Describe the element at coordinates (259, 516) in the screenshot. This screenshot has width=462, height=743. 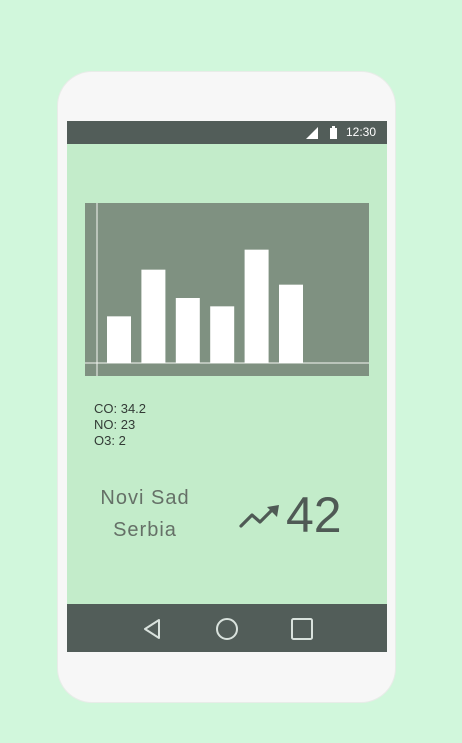
I see `trending-up-icon` at that location.